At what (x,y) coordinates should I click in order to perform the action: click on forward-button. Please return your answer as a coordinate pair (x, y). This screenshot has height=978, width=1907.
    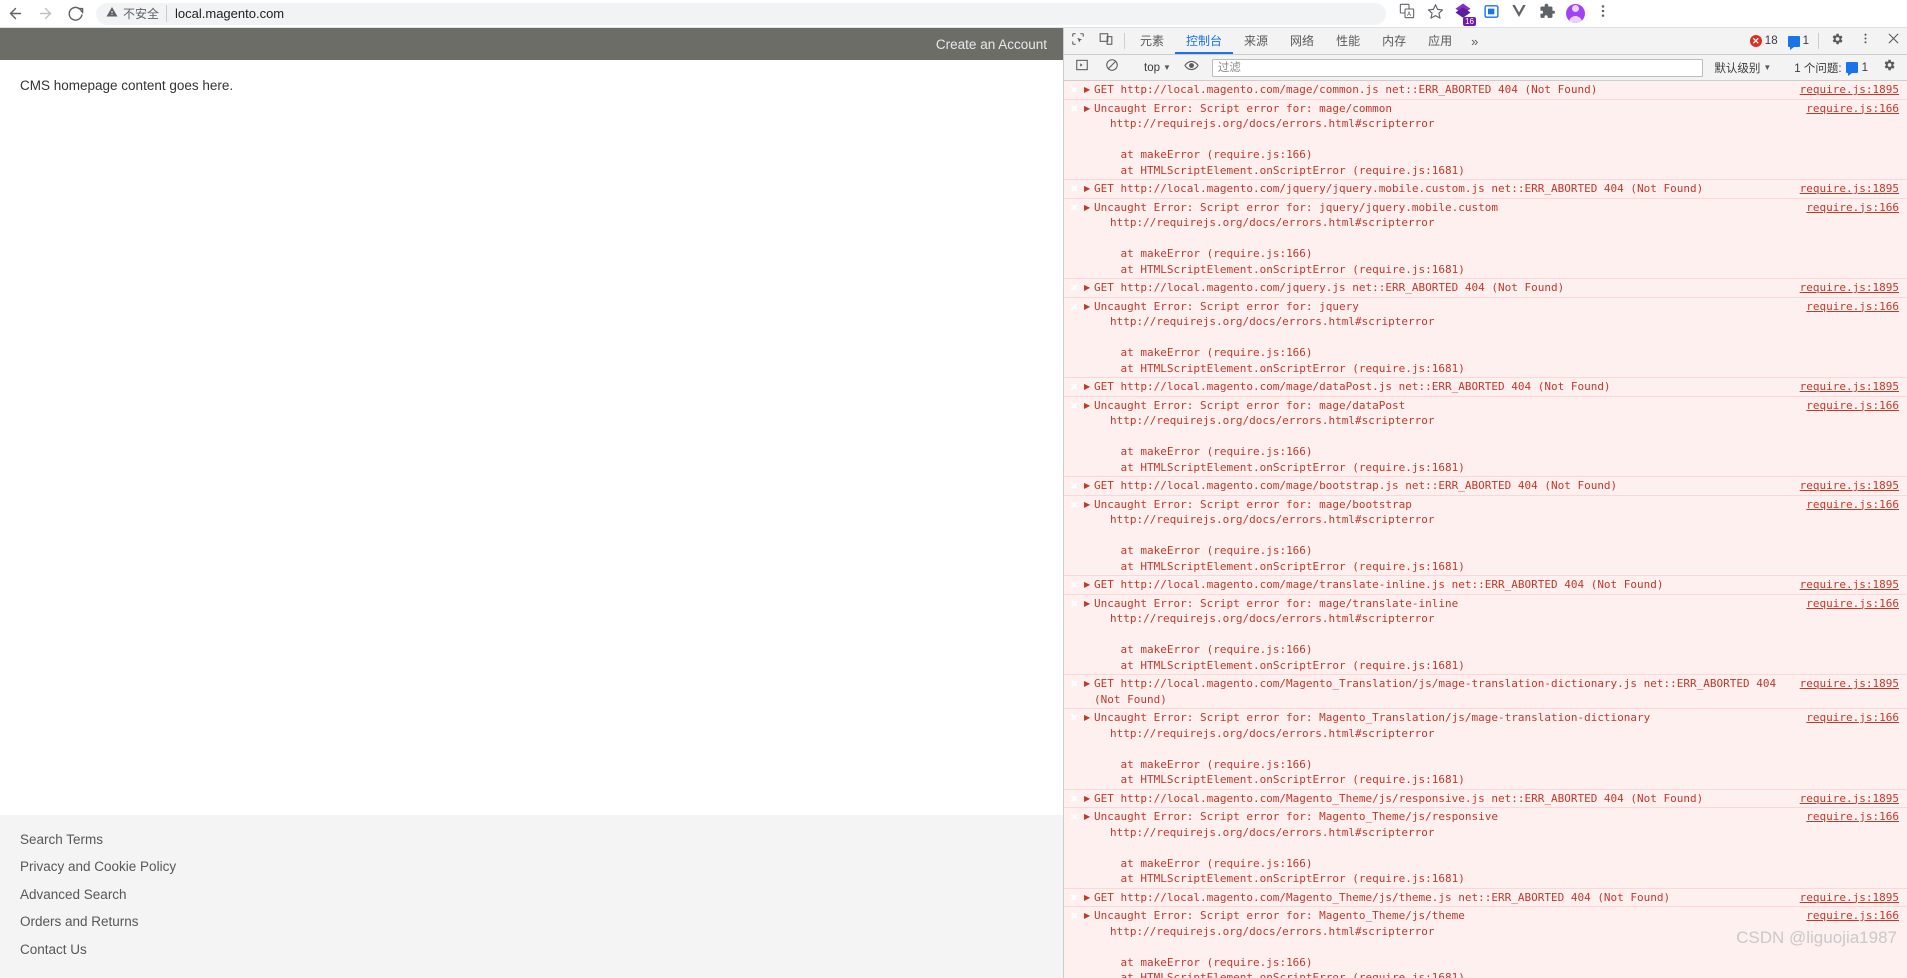
    Looking at the image, I should click on (45, 14).